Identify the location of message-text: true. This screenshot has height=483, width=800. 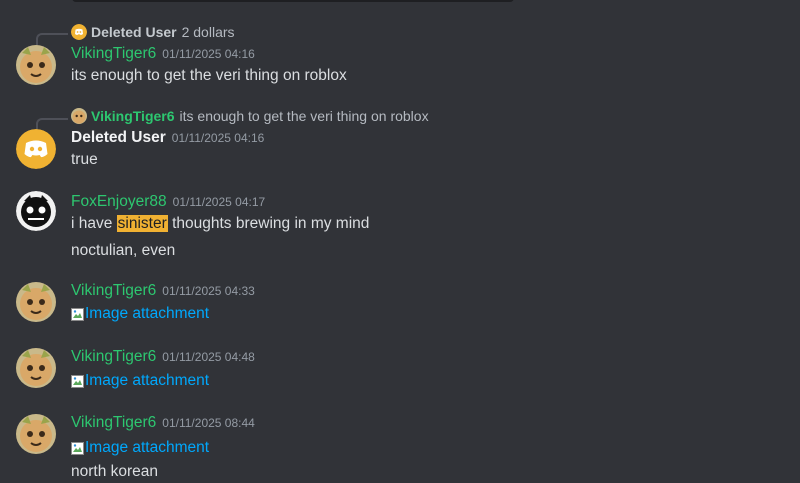
(84, 159).